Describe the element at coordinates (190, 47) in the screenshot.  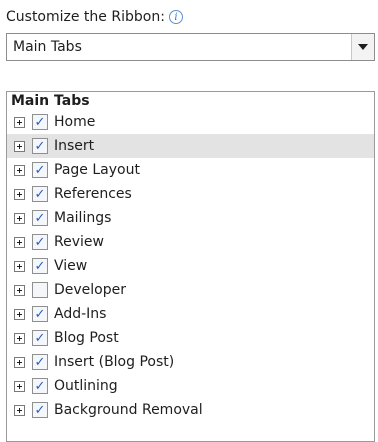
I see `ribbon-tabs-dropdown: Main Tabs` at that location.